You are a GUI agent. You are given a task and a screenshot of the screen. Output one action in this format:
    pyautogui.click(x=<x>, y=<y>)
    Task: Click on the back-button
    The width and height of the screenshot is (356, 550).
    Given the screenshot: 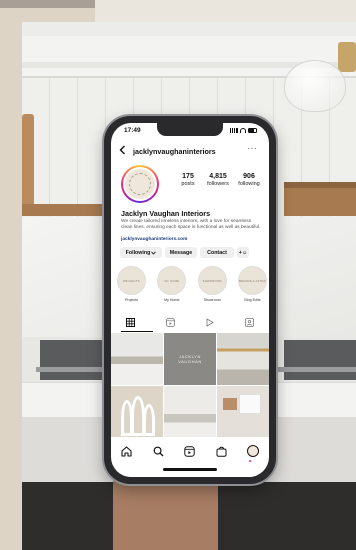 What is the action you would take?
    pyautogui.click(x=122, y=151)
    